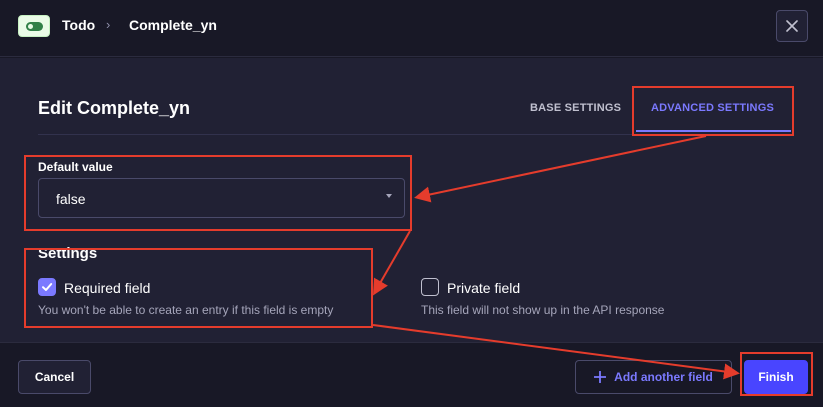 This screenshot has height=407, width=823. Describe the element at coordinates (389, 196) in the screenshot. I see `caret-down-icon` at that location.